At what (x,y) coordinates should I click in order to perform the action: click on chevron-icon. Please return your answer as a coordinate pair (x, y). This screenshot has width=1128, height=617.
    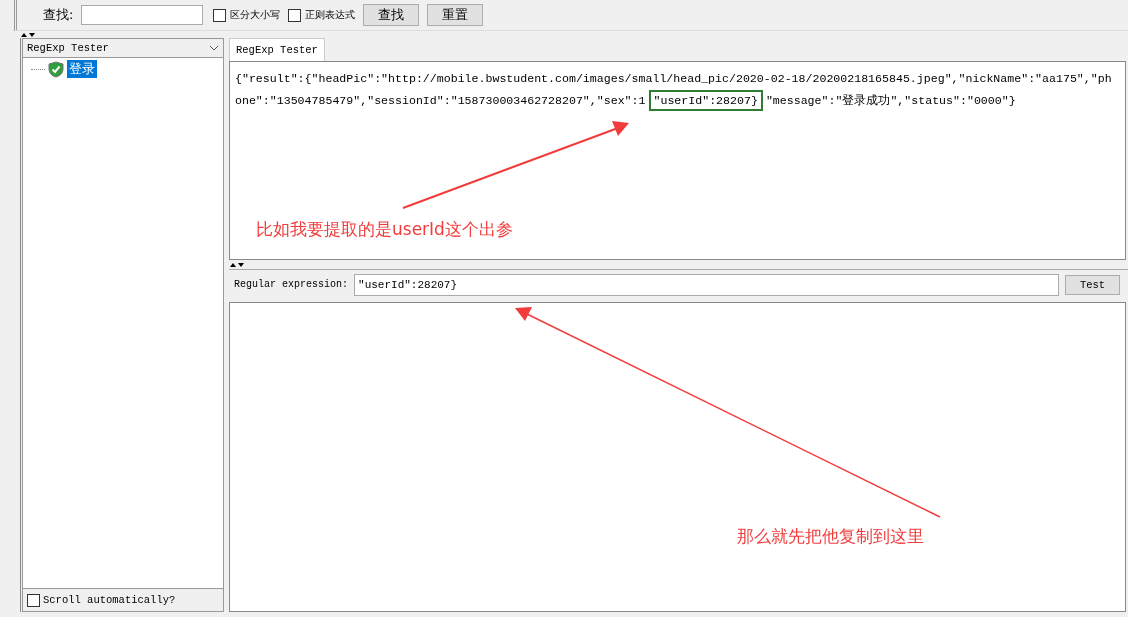
    Looking at the image, I should click on (214, 48).